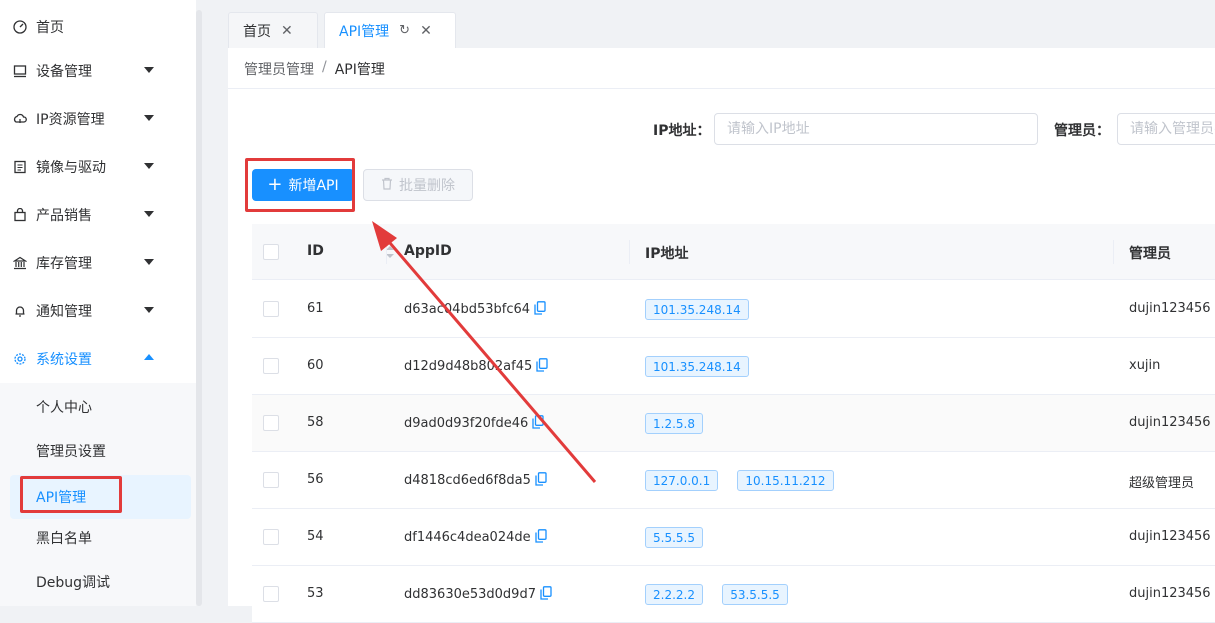 This screenshot has width=1215, height=623. What do you see at coordinates (20, 311) in the screenshot?
I see `bell-icon` at bounding box center [20, 311].